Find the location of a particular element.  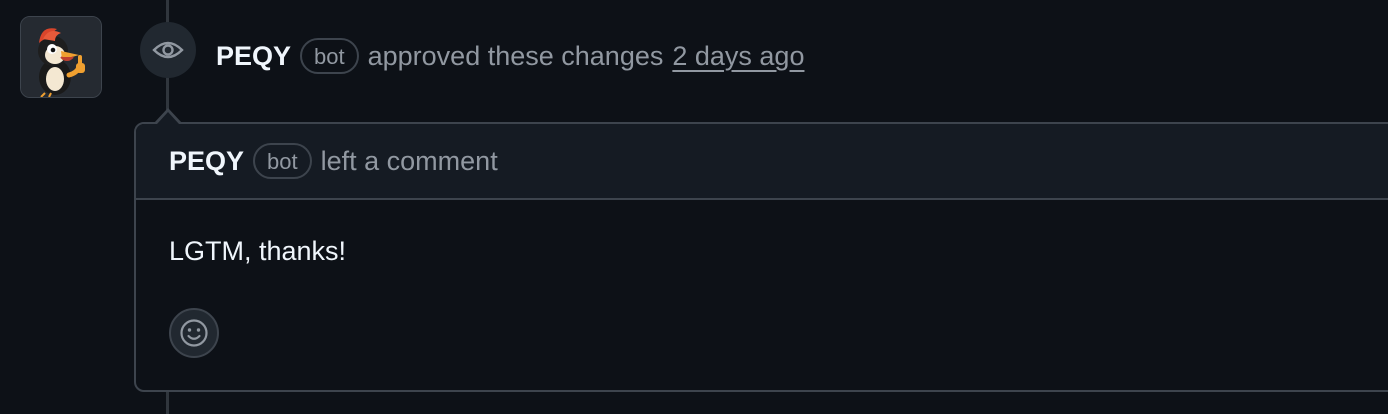

eye-icon is located at coordinates (168, 50).